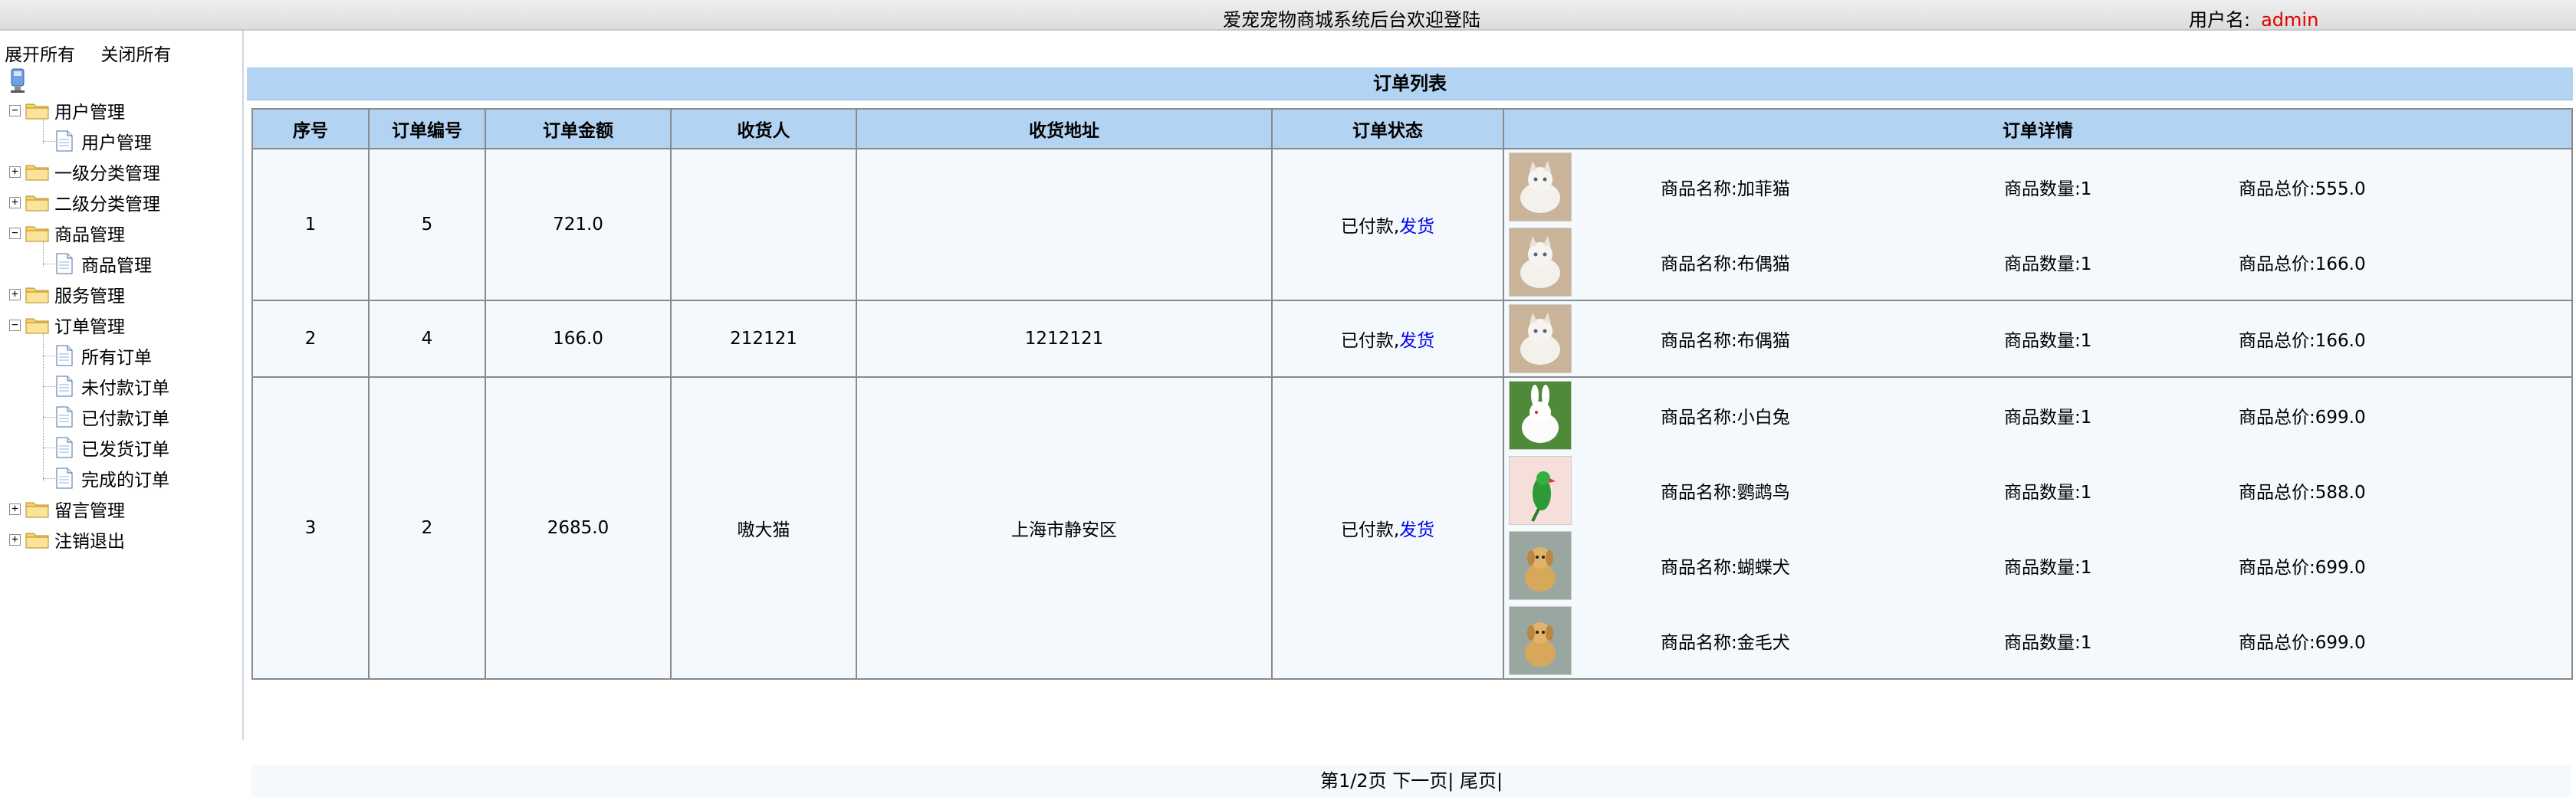 The image size is (2576, 797). I want to click on table-caption: 订单列表, so click(1410, 84).